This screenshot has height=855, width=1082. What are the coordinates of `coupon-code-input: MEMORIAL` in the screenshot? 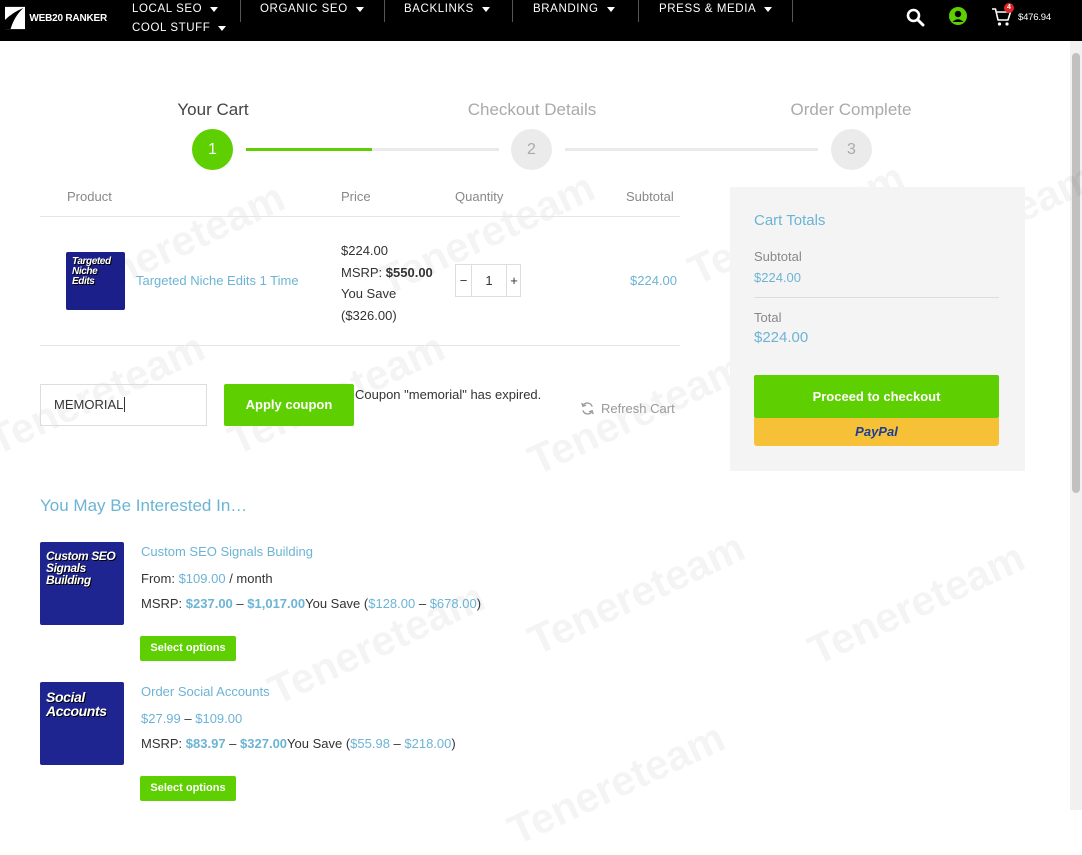 It's located at (123, 405).